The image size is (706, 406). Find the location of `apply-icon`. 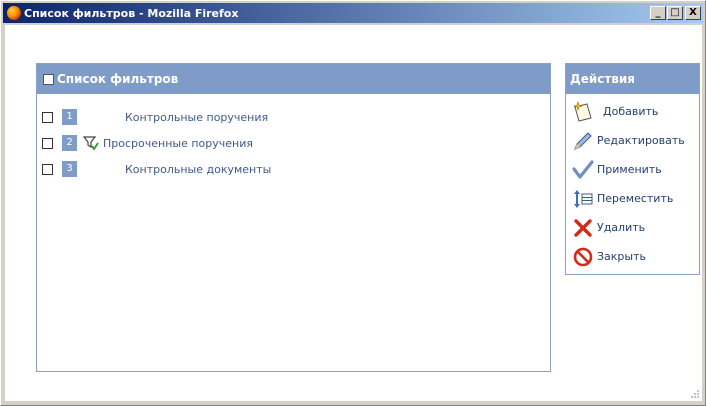

apply-icon is located at coordinates (583, 170).